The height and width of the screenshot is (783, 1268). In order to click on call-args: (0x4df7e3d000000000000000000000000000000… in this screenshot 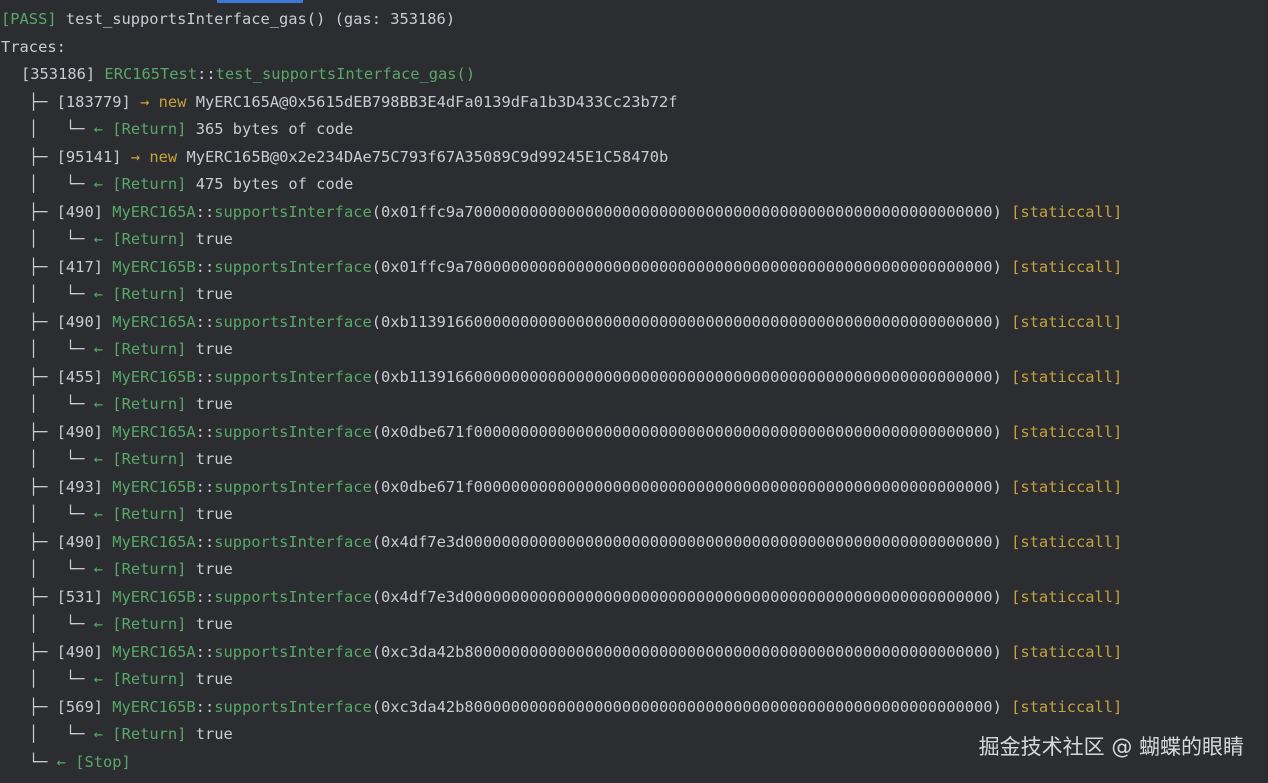, I will do `click(686, 541)`.